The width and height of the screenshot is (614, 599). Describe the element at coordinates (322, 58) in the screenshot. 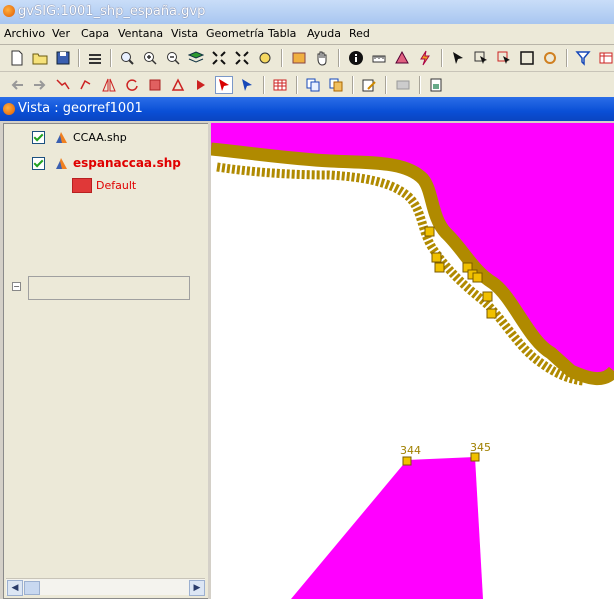

I see `pan-hand-icon` at that location.